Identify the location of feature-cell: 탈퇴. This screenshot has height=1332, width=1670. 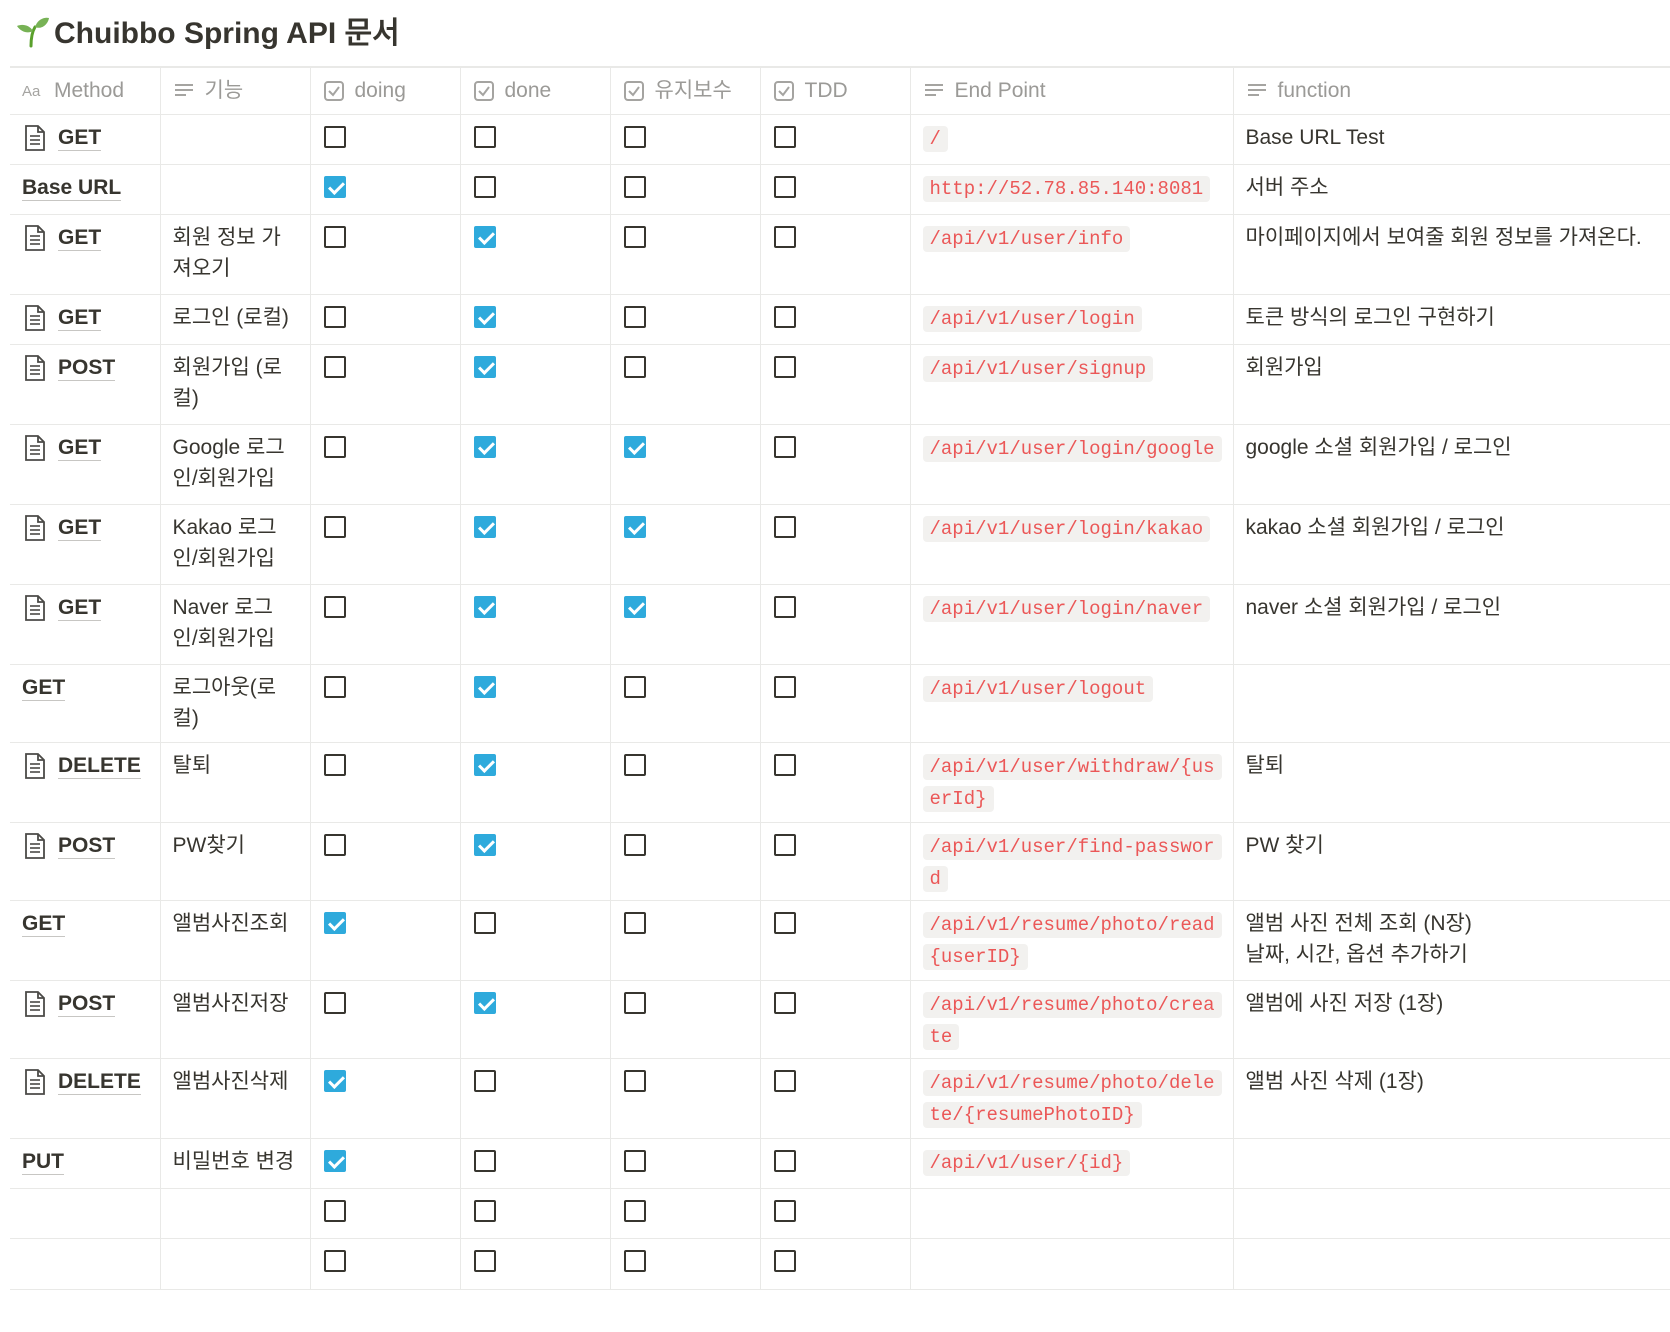
(235, 782).